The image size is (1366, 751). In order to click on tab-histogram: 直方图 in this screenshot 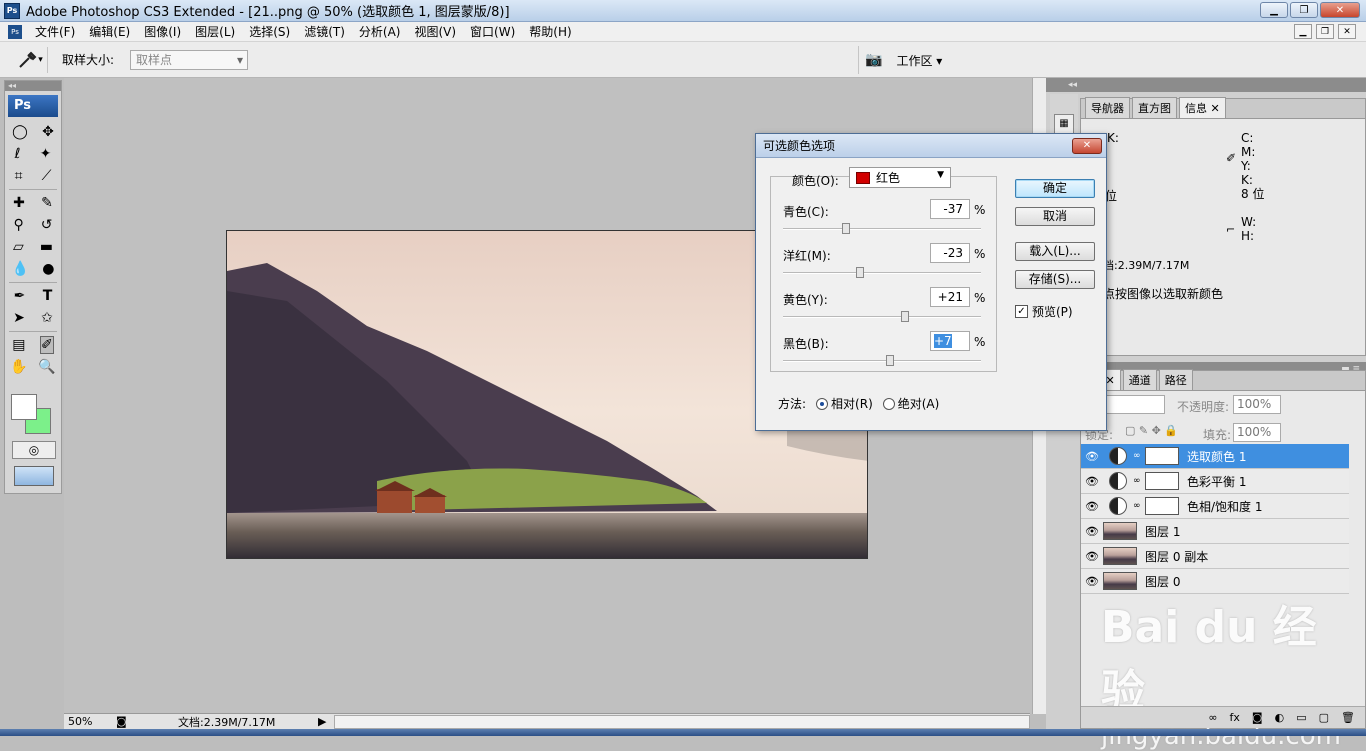, I will do `click(1154, 107)`.